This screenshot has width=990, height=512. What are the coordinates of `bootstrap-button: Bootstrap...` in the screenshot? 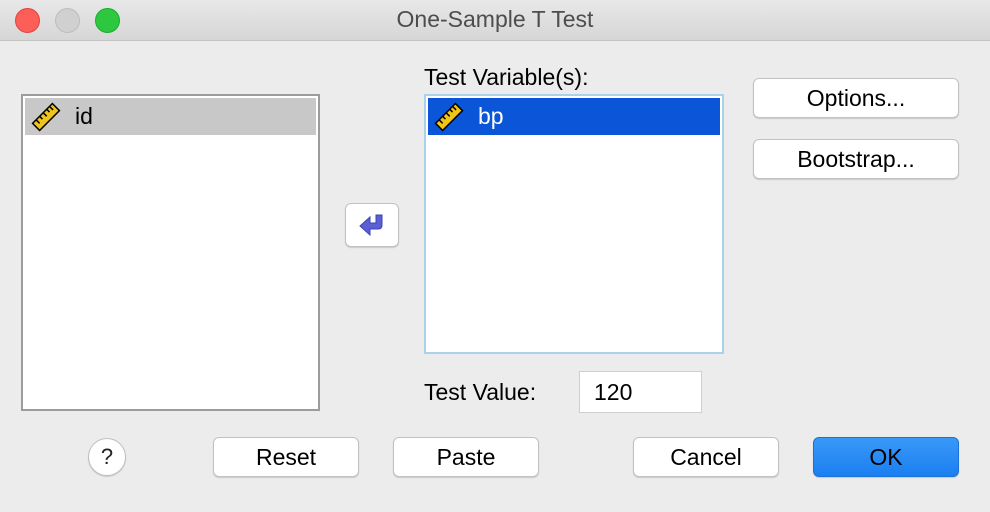 It's located at (856, 159).